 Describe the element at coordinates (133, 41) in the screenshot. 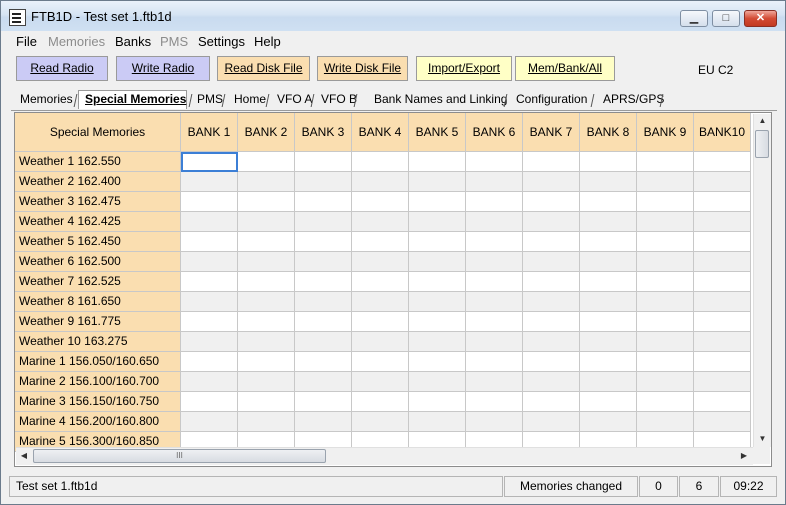

I see `menu-banks: Banks` at that location.